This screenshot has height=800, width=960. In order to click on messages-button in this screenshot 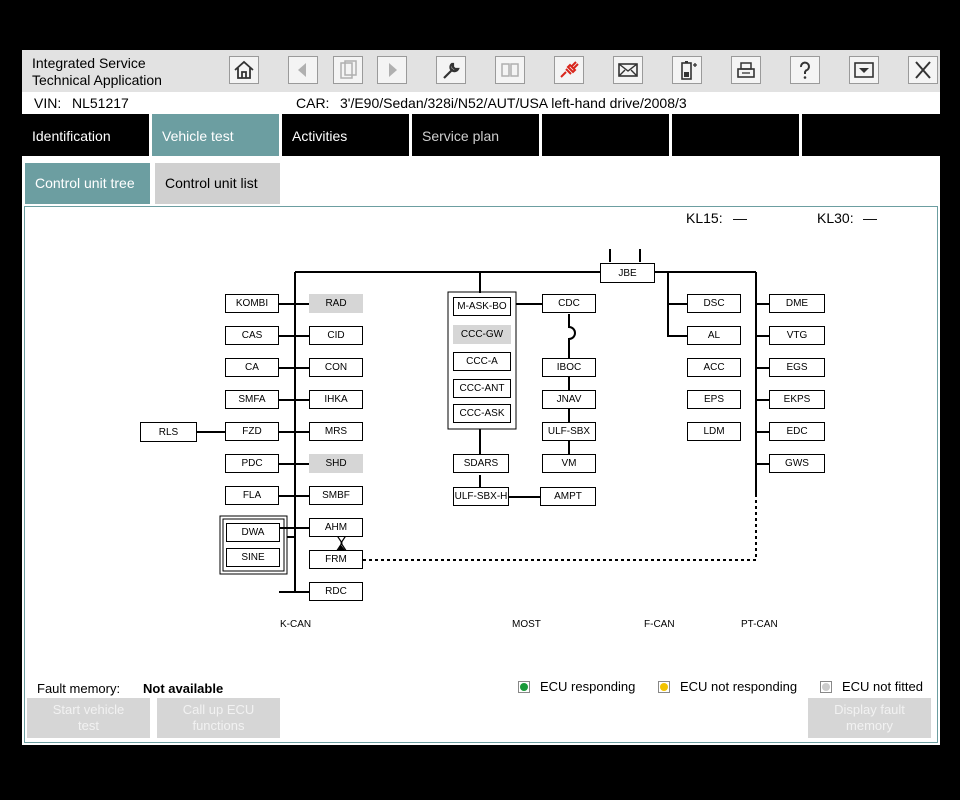, I will do `click(628, 70)`.